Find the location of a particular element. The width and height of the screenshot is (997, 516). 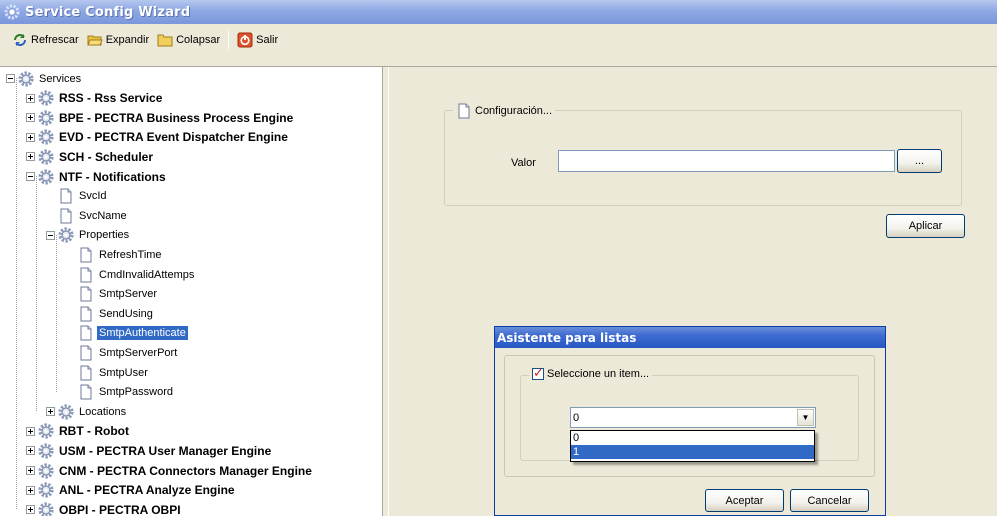

tree-node: RefreshTime is located at coordinates (115, 254).